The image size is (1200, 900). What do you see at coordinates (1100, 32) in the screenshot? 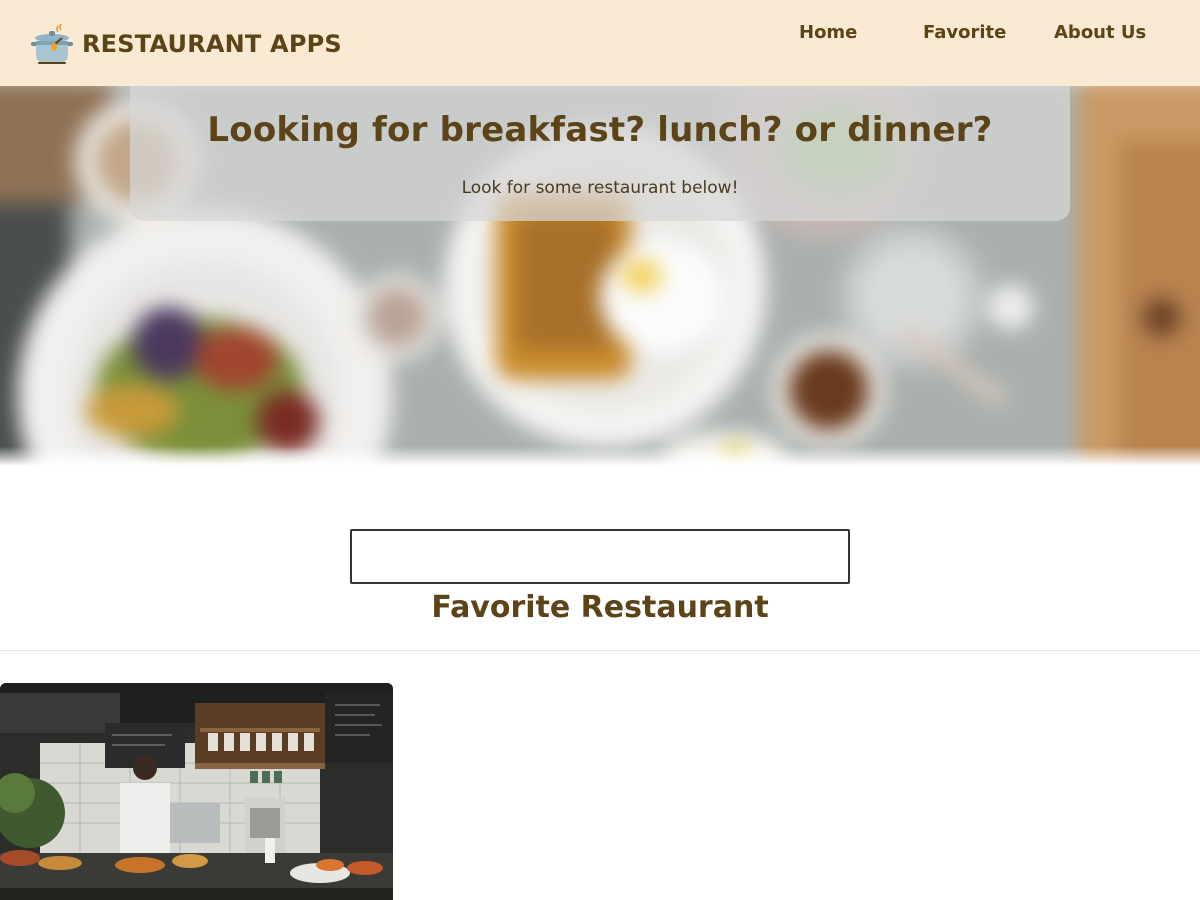
I see `nav-about-us-link: About Us` at bounding box center [1100, 32].